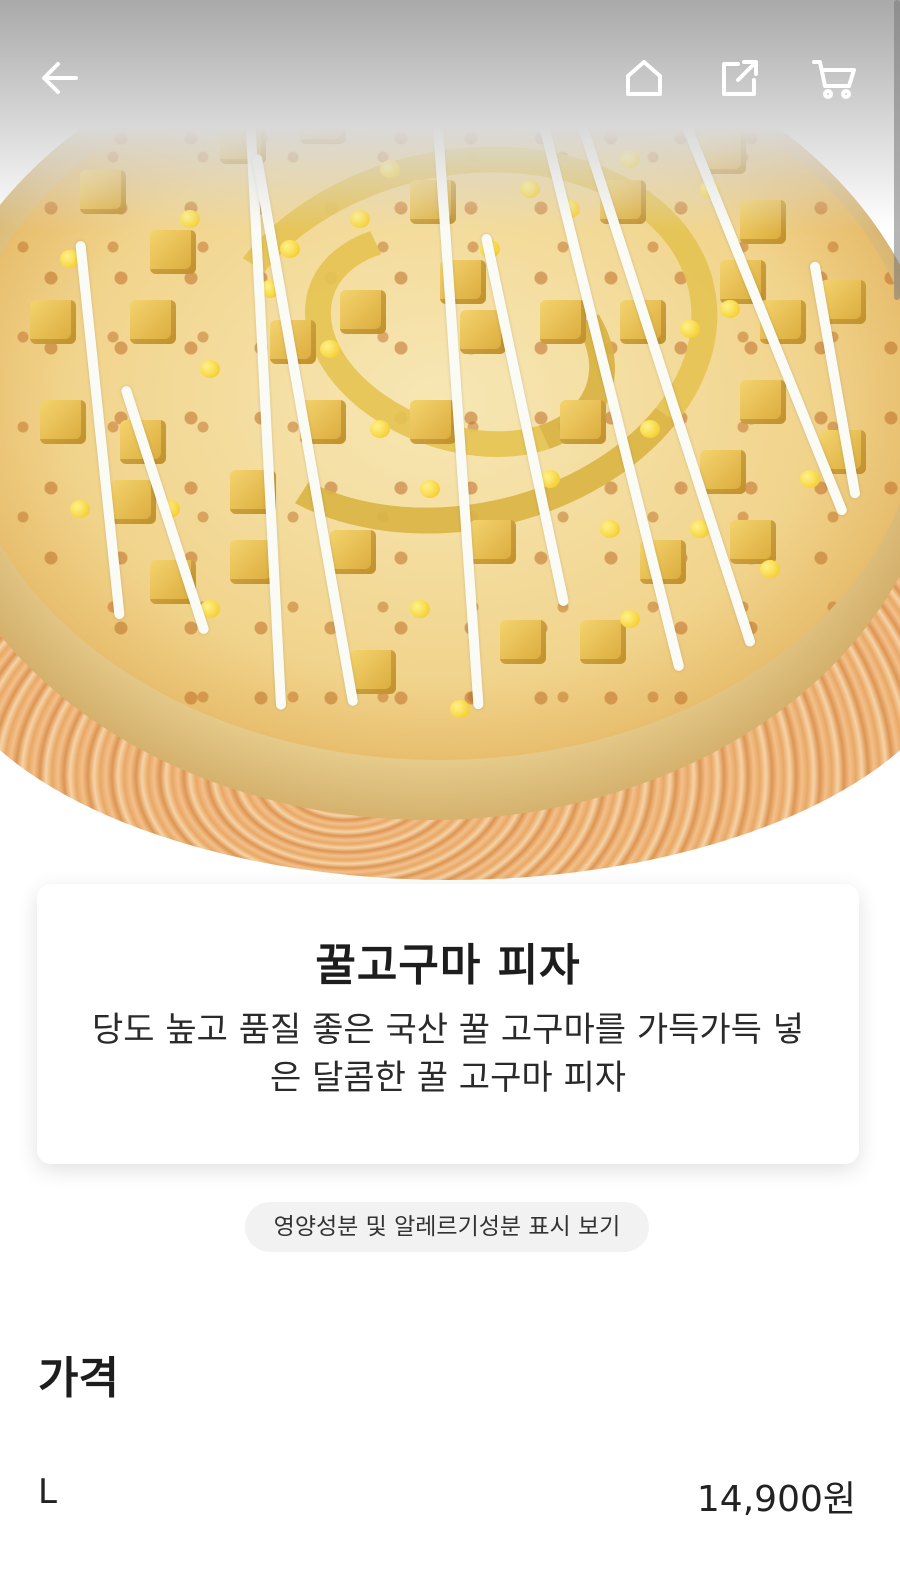 This screenshot has height=1578, width=900. What do you see at coordinates (897, 150) in the screenshot?
I see `scrollbar` at bounding box center [897, 150].